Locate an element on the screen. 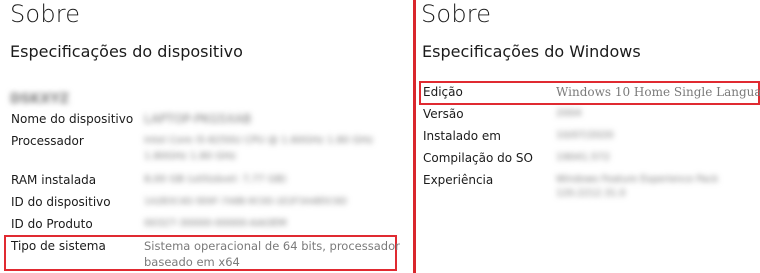 Image resolution: width=760 pixels, height=273 pixels. spec-label: Experiência is located at coordinates (458, 180).